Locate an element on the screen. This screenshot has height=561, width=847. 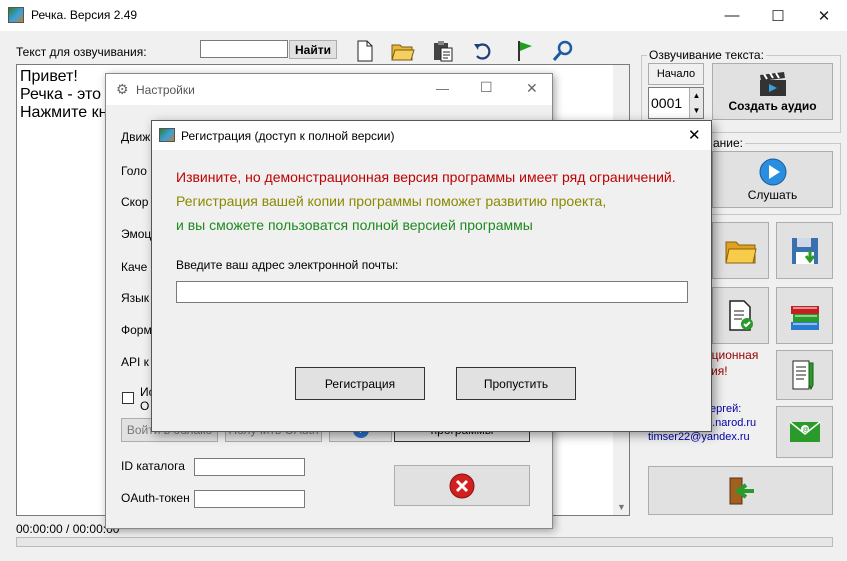
registration-close-button: ✕ is located at coordinates (694, 135).